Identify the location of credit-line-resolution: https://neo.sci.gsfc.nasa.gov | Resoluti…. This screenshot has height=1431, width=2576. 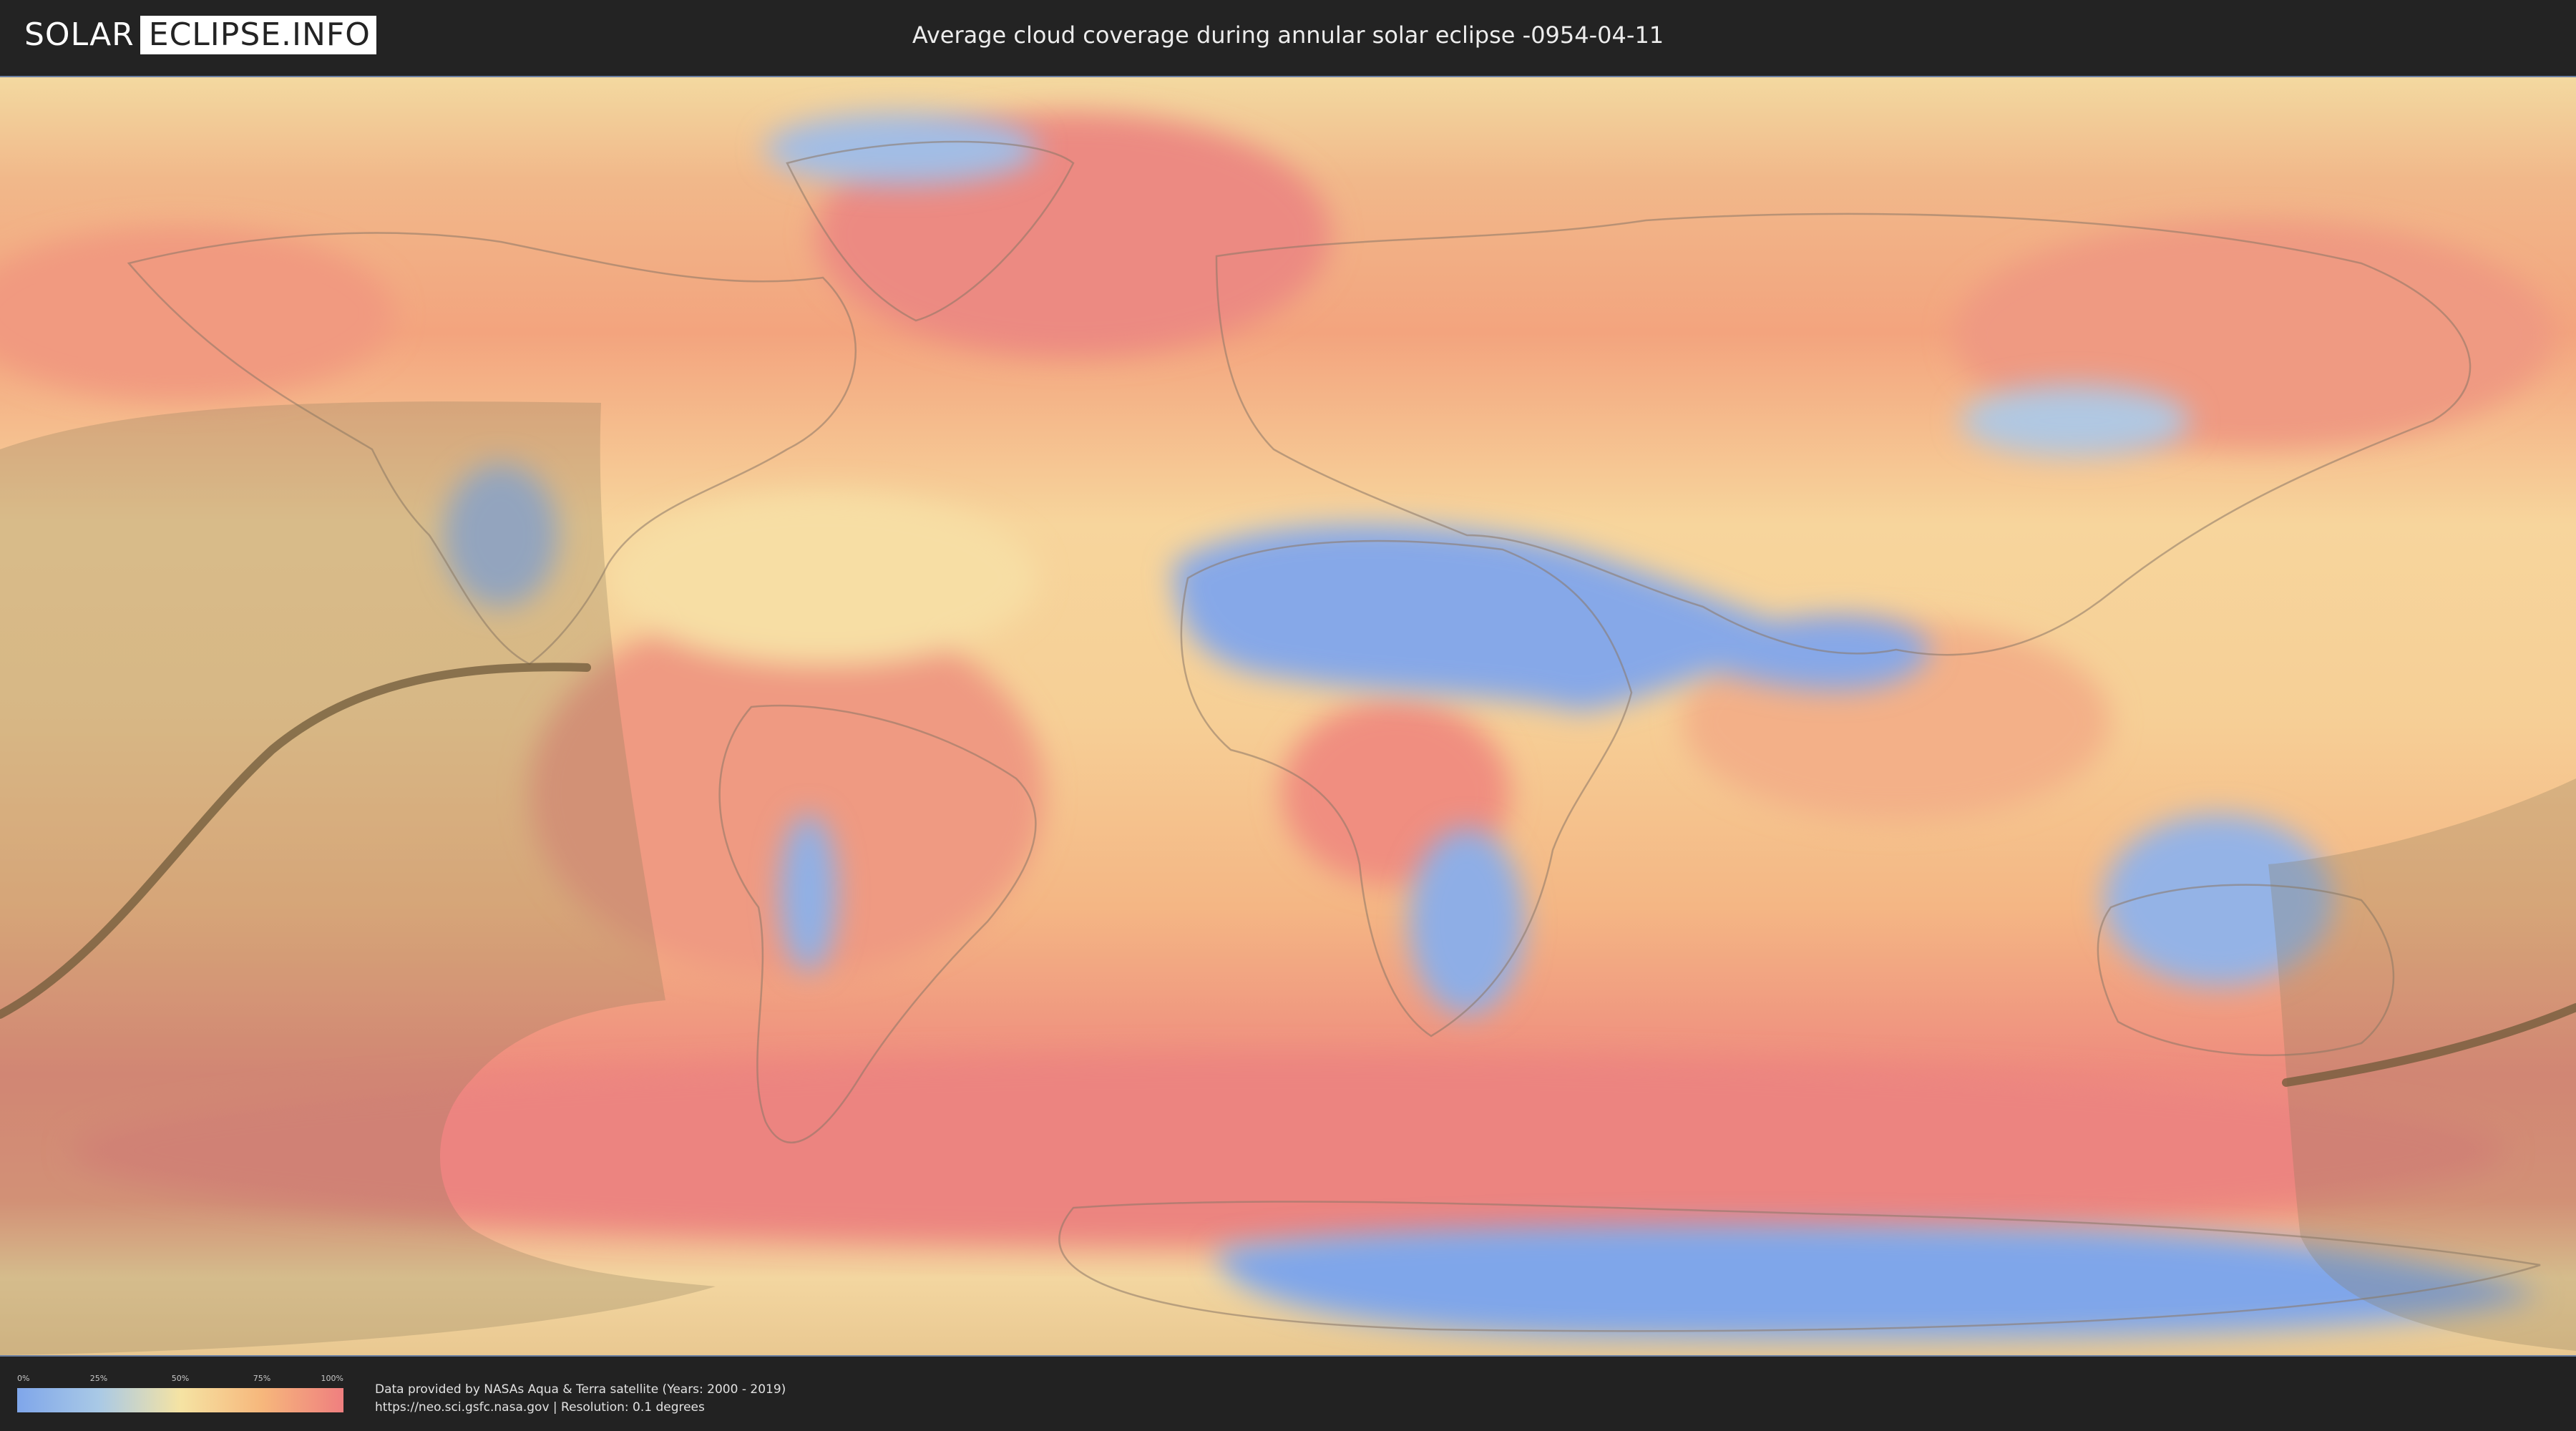
(540, 1407).